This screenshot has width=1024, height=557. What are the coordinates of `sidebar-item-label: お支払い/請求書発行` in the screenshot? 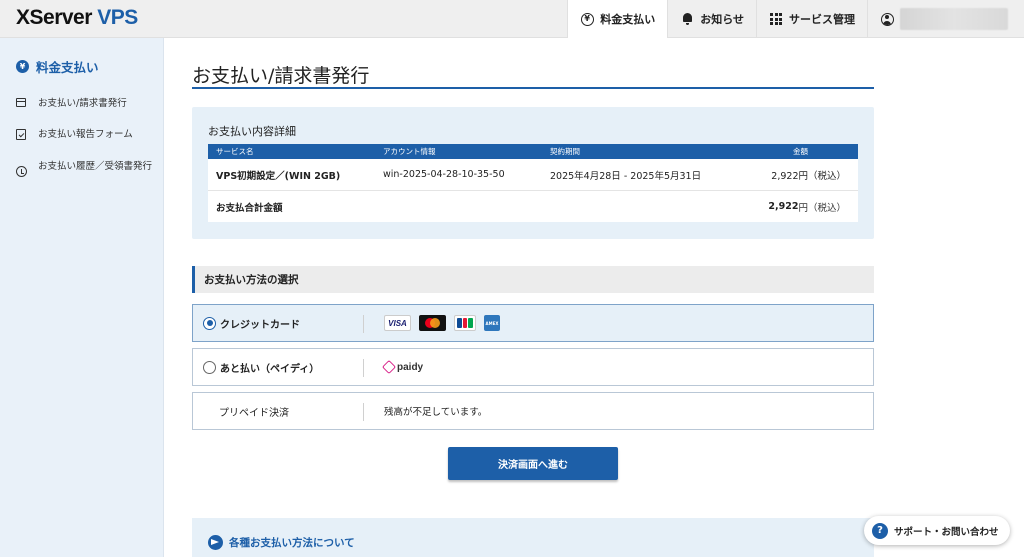 It's located at (82, 103).